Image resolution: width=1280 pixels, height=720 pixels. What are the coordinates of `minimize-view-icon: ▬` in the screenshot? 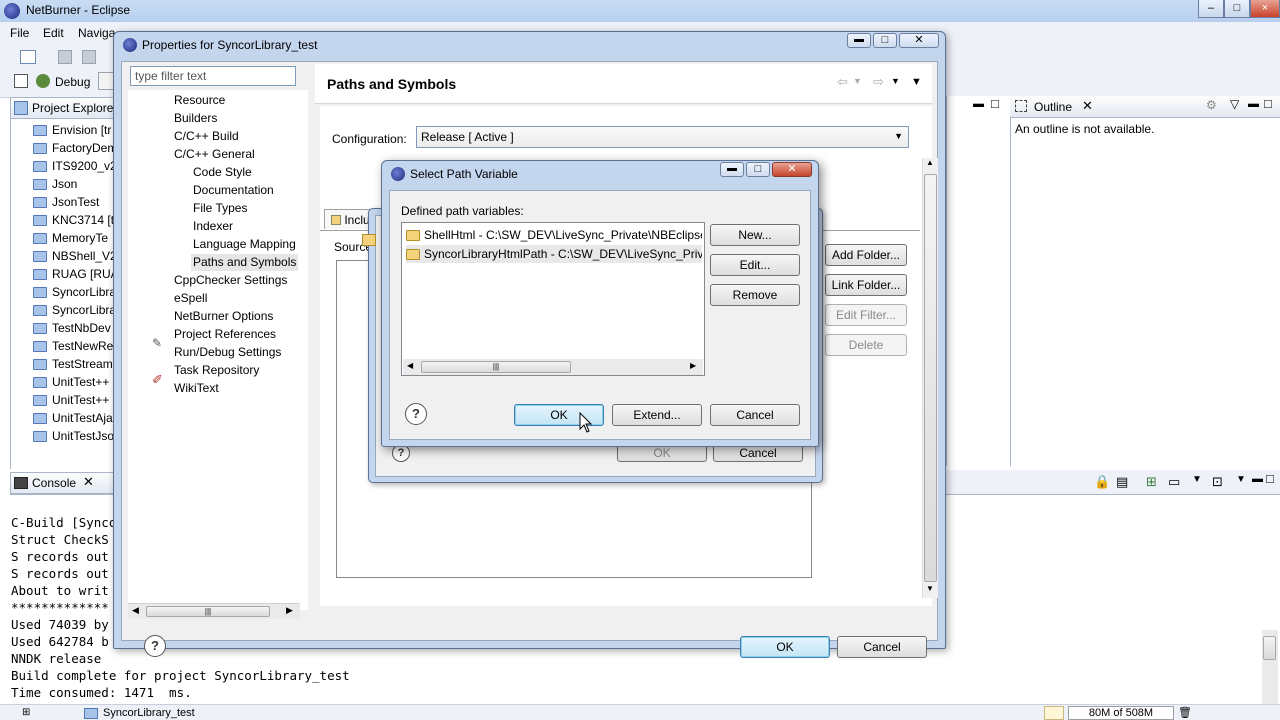 It's located at (978, 104).